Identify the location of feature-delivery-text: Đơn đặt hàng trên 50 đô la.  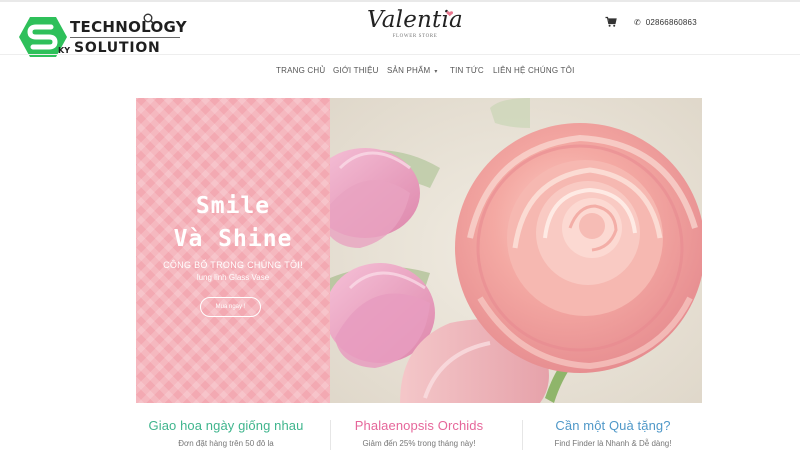
(226, 443).